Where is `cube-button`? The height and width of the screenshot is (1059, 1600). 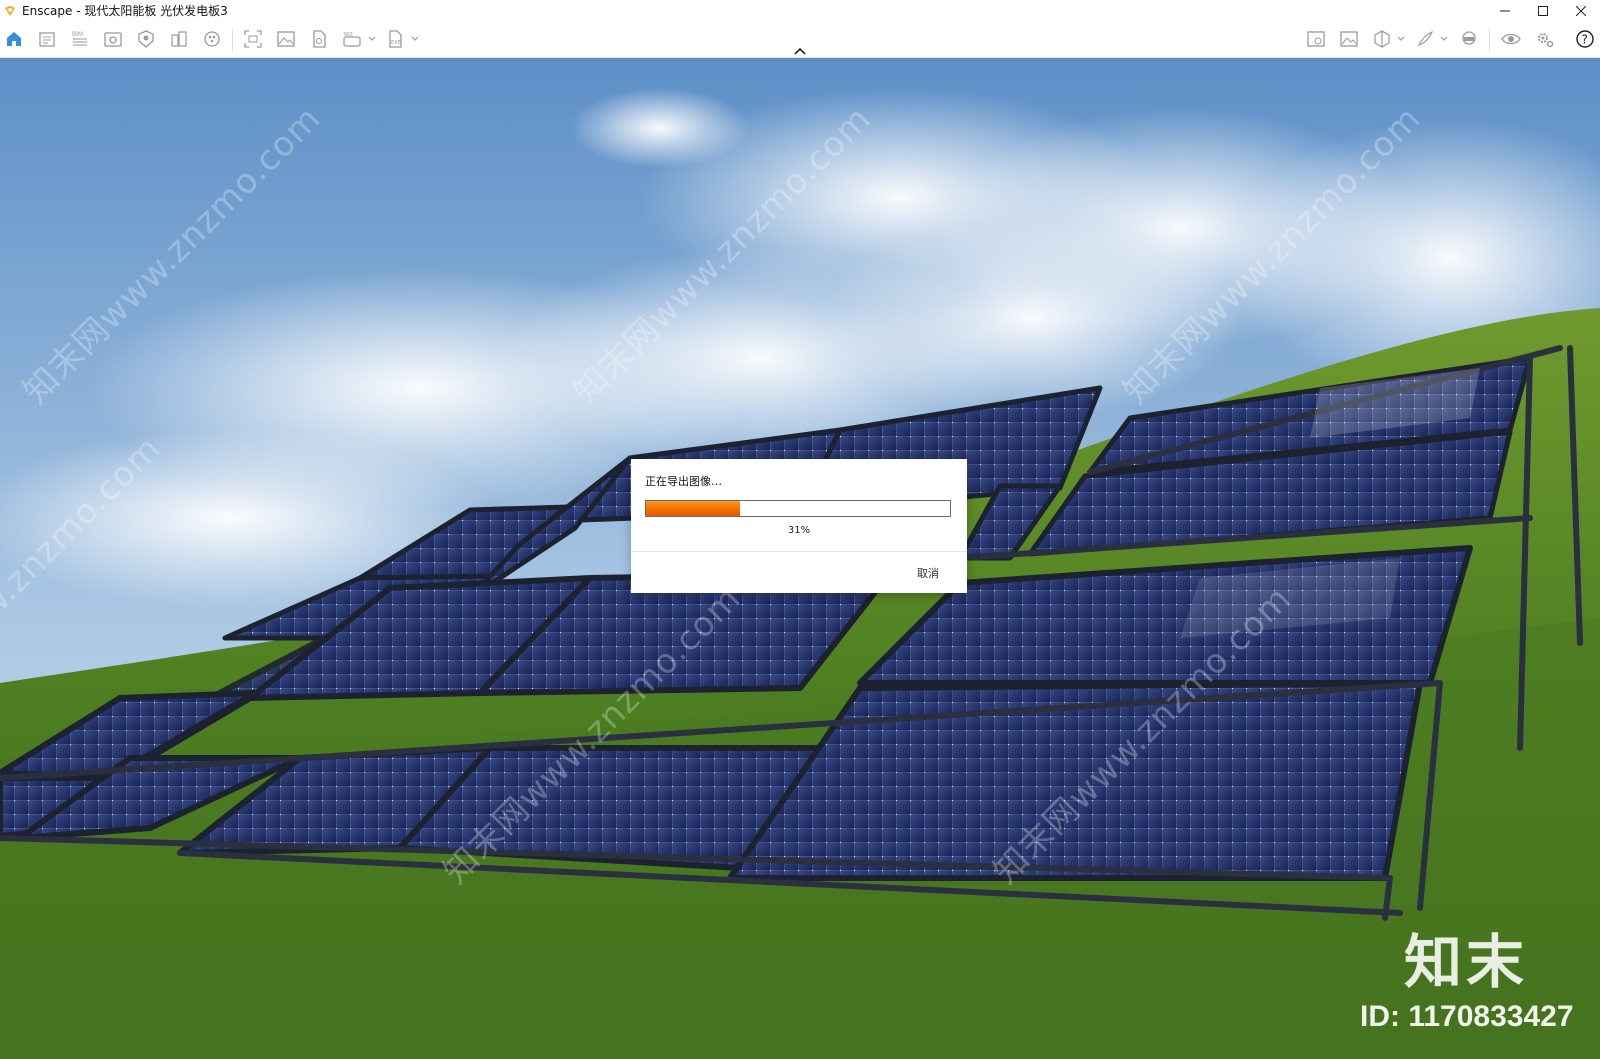 cube-button is located at coordinates (1382, 39).